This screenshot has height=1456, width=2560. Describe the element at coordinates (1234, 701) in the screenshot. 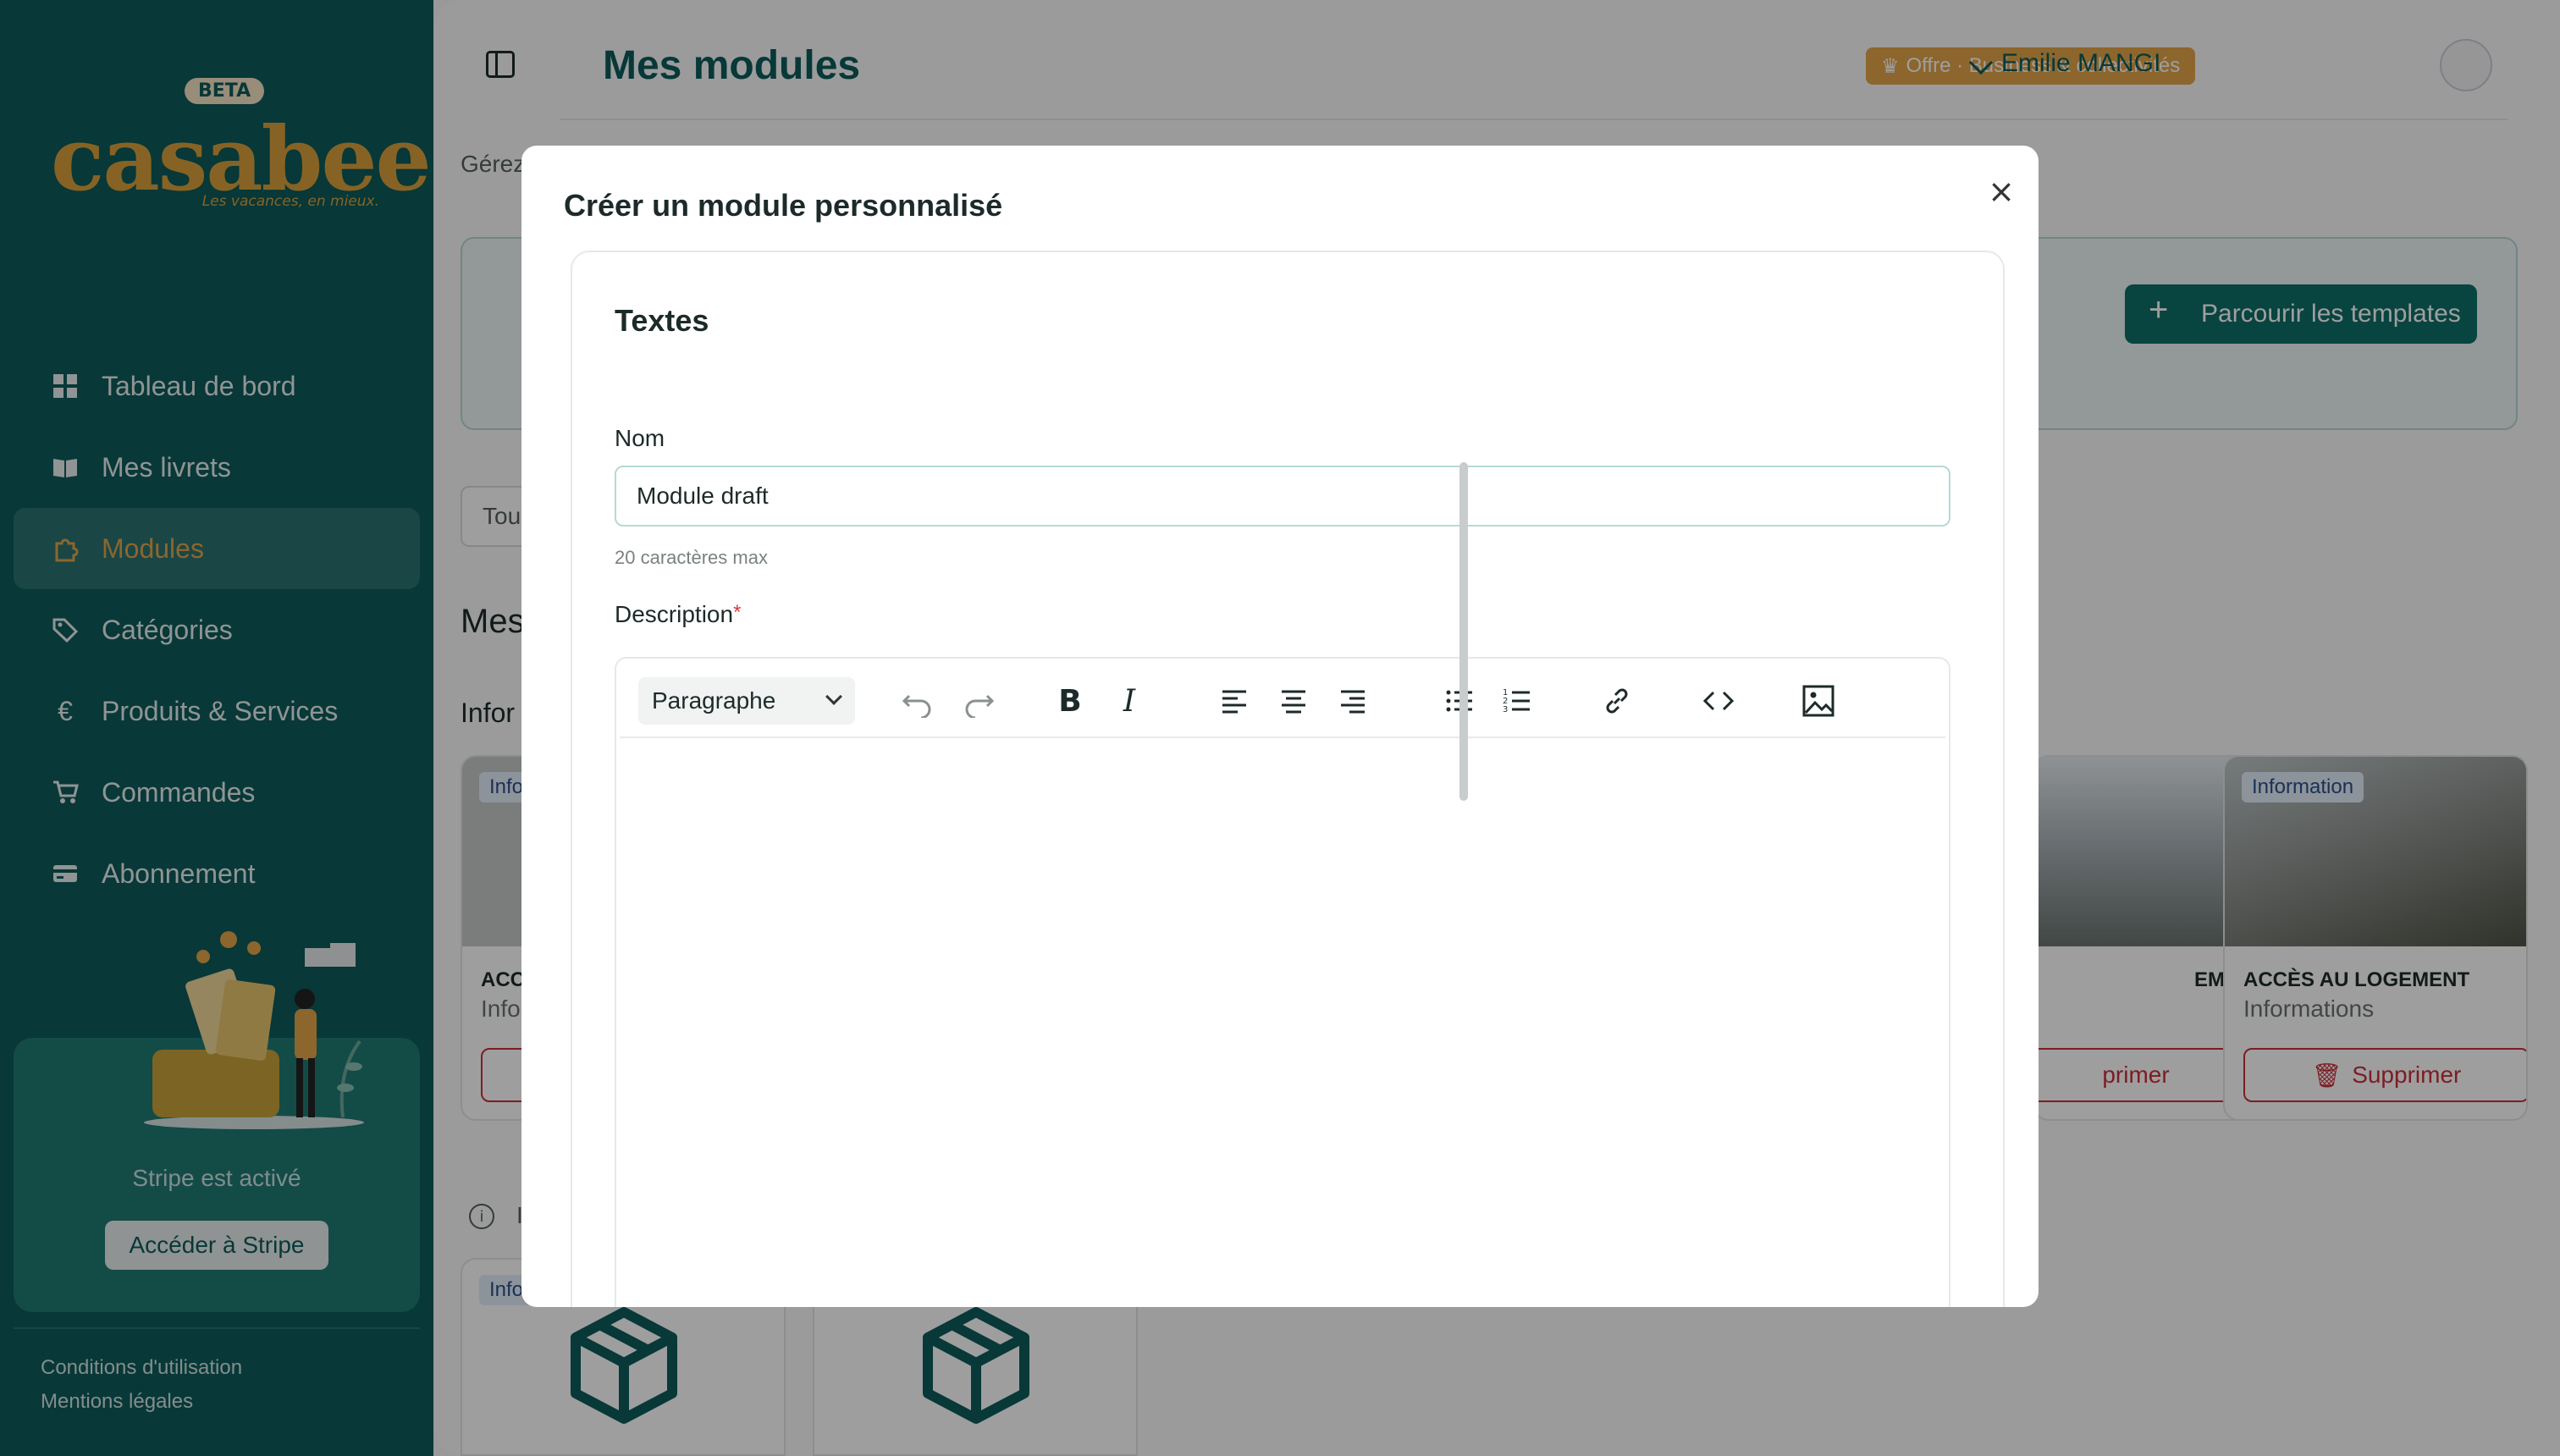

I see `align-left-icon` at that location.